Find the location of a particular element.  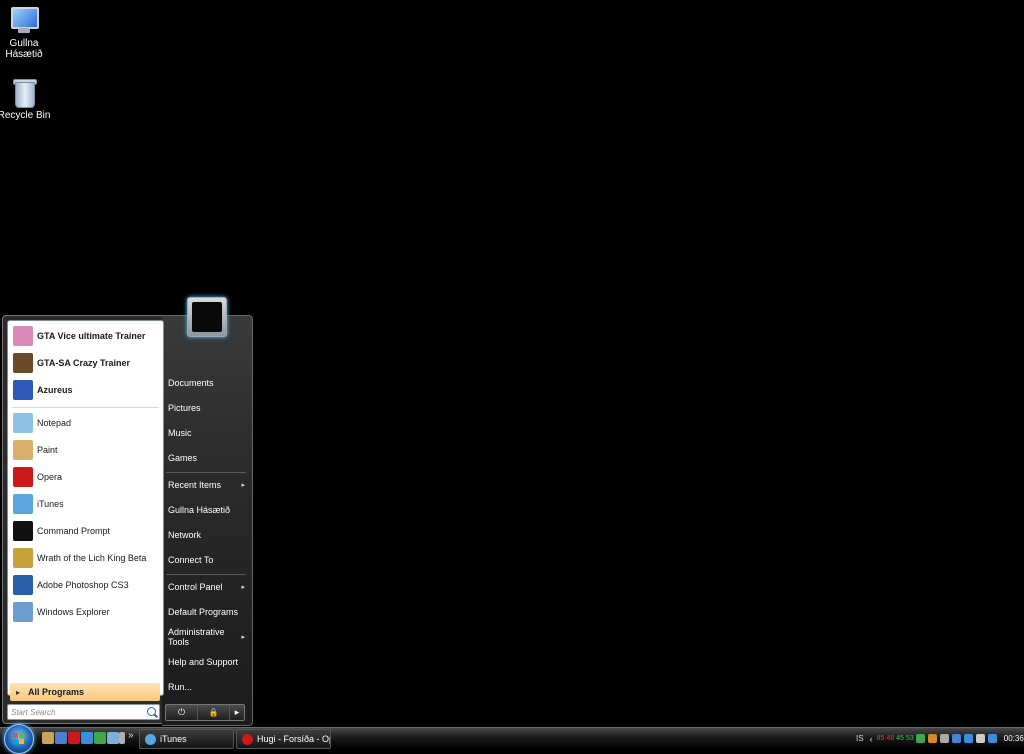

program-label: Adobe Photoshop CS3 is located at coordinates (83, 585).